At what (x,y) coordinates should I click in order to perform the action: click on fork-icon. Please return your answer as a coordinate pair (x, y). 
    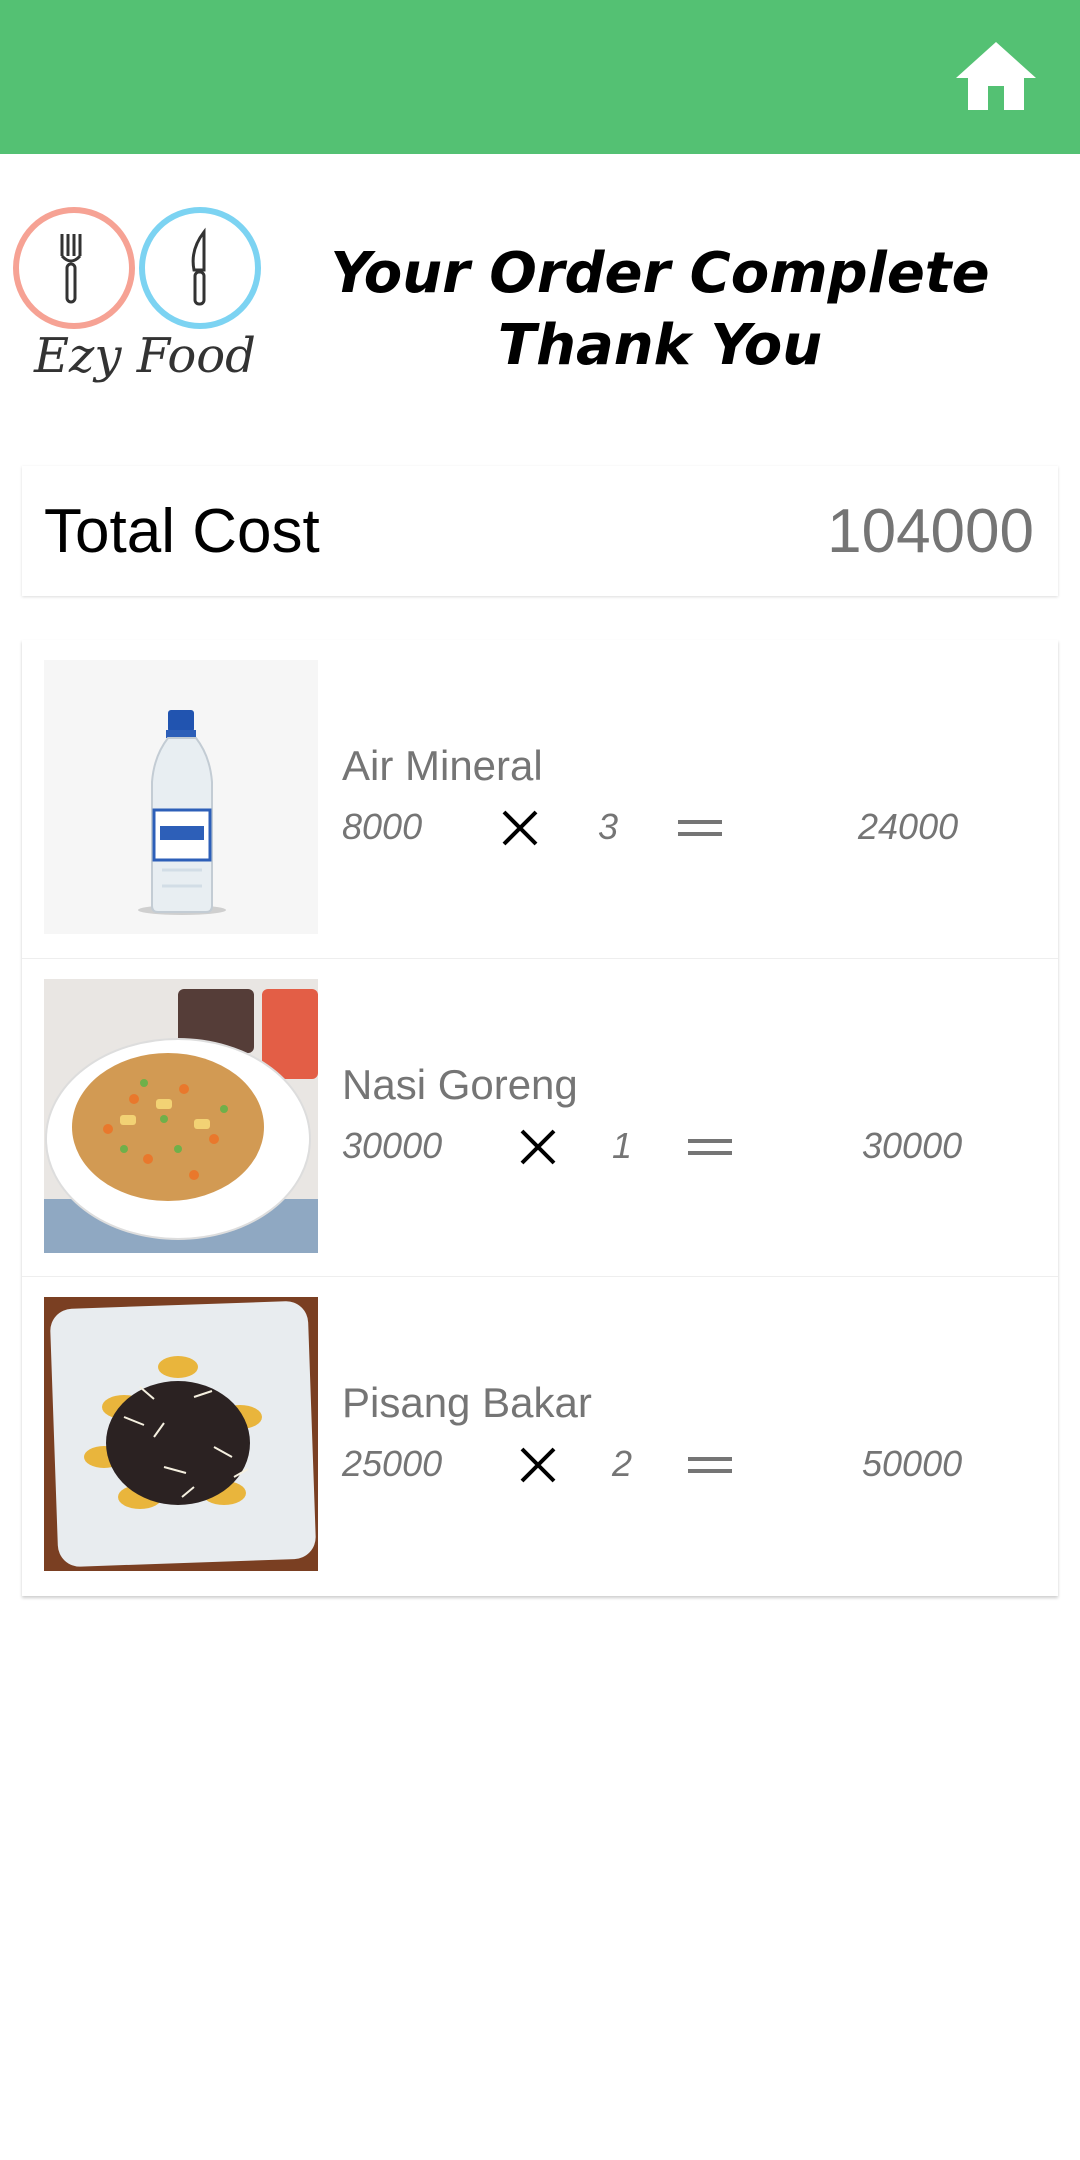
    Looking at the image, I should click on (71, 269).